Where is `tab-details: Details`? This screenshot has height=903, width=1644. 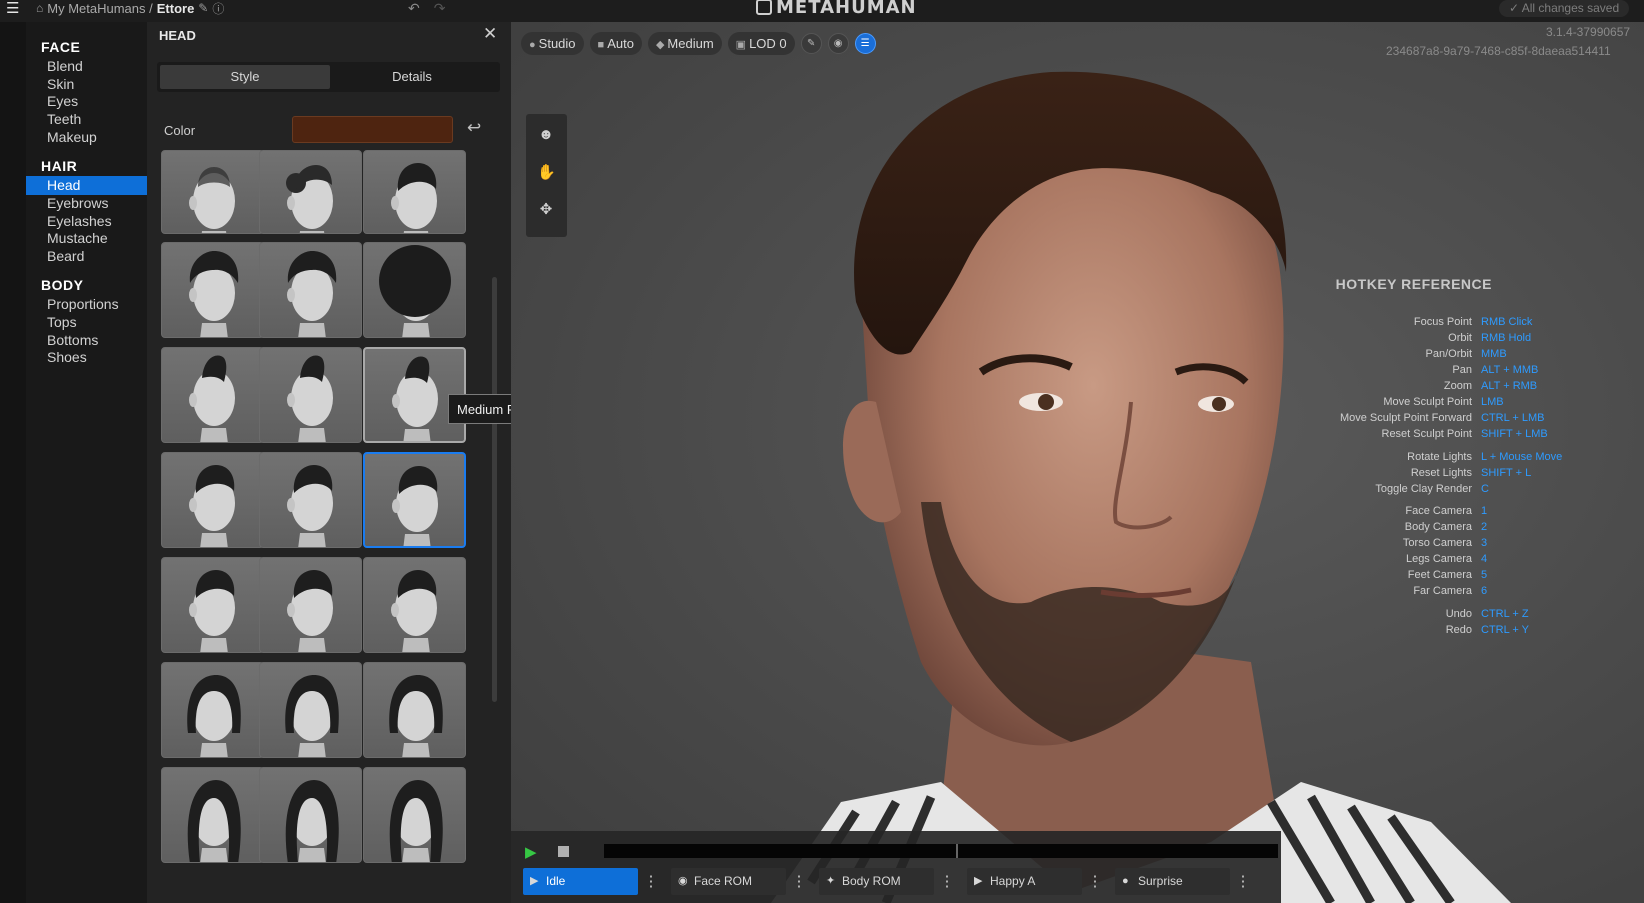 tab-details: Details is located at coordinates (412, 77).